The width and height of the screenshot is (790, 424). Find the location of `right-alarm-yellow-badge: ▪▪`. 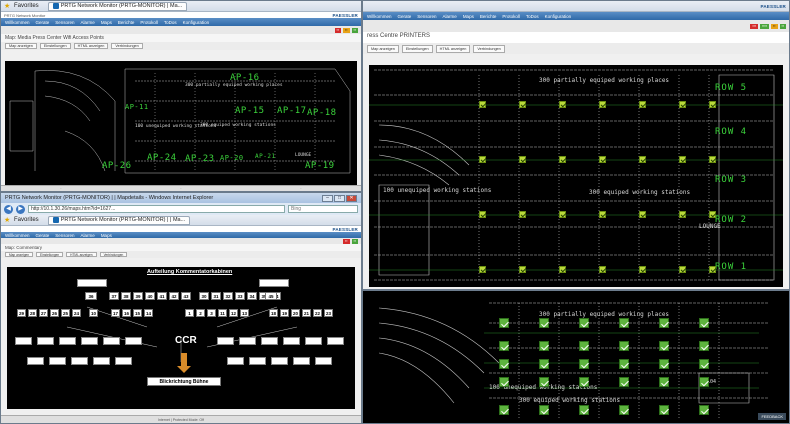

right-alarm-yellow-badge: ▪▪ is located at coordinates (774, 26).